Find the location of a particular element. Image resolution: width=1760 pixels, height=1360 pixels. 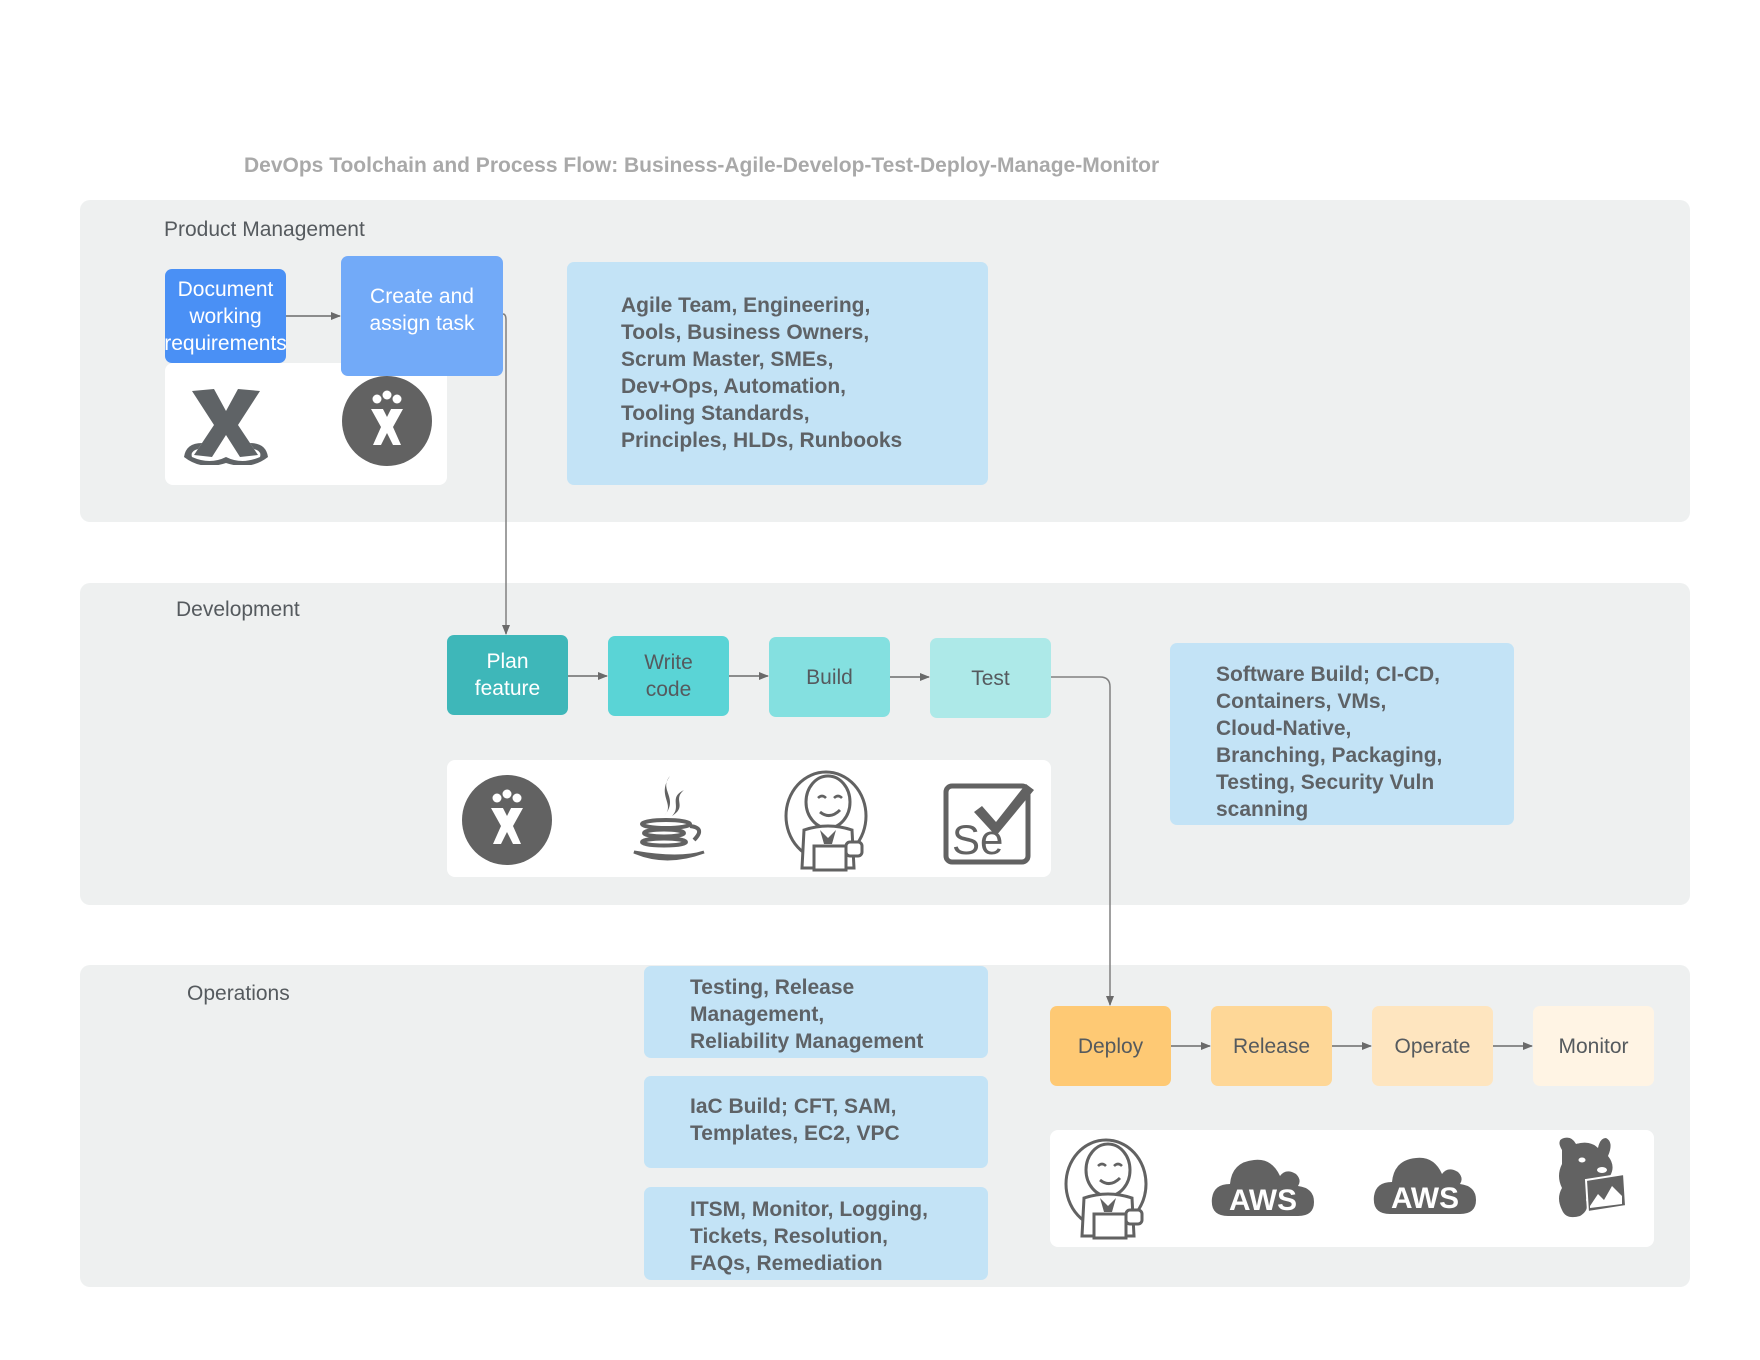

step-test-label: Test is located at coordinates (990, 678).